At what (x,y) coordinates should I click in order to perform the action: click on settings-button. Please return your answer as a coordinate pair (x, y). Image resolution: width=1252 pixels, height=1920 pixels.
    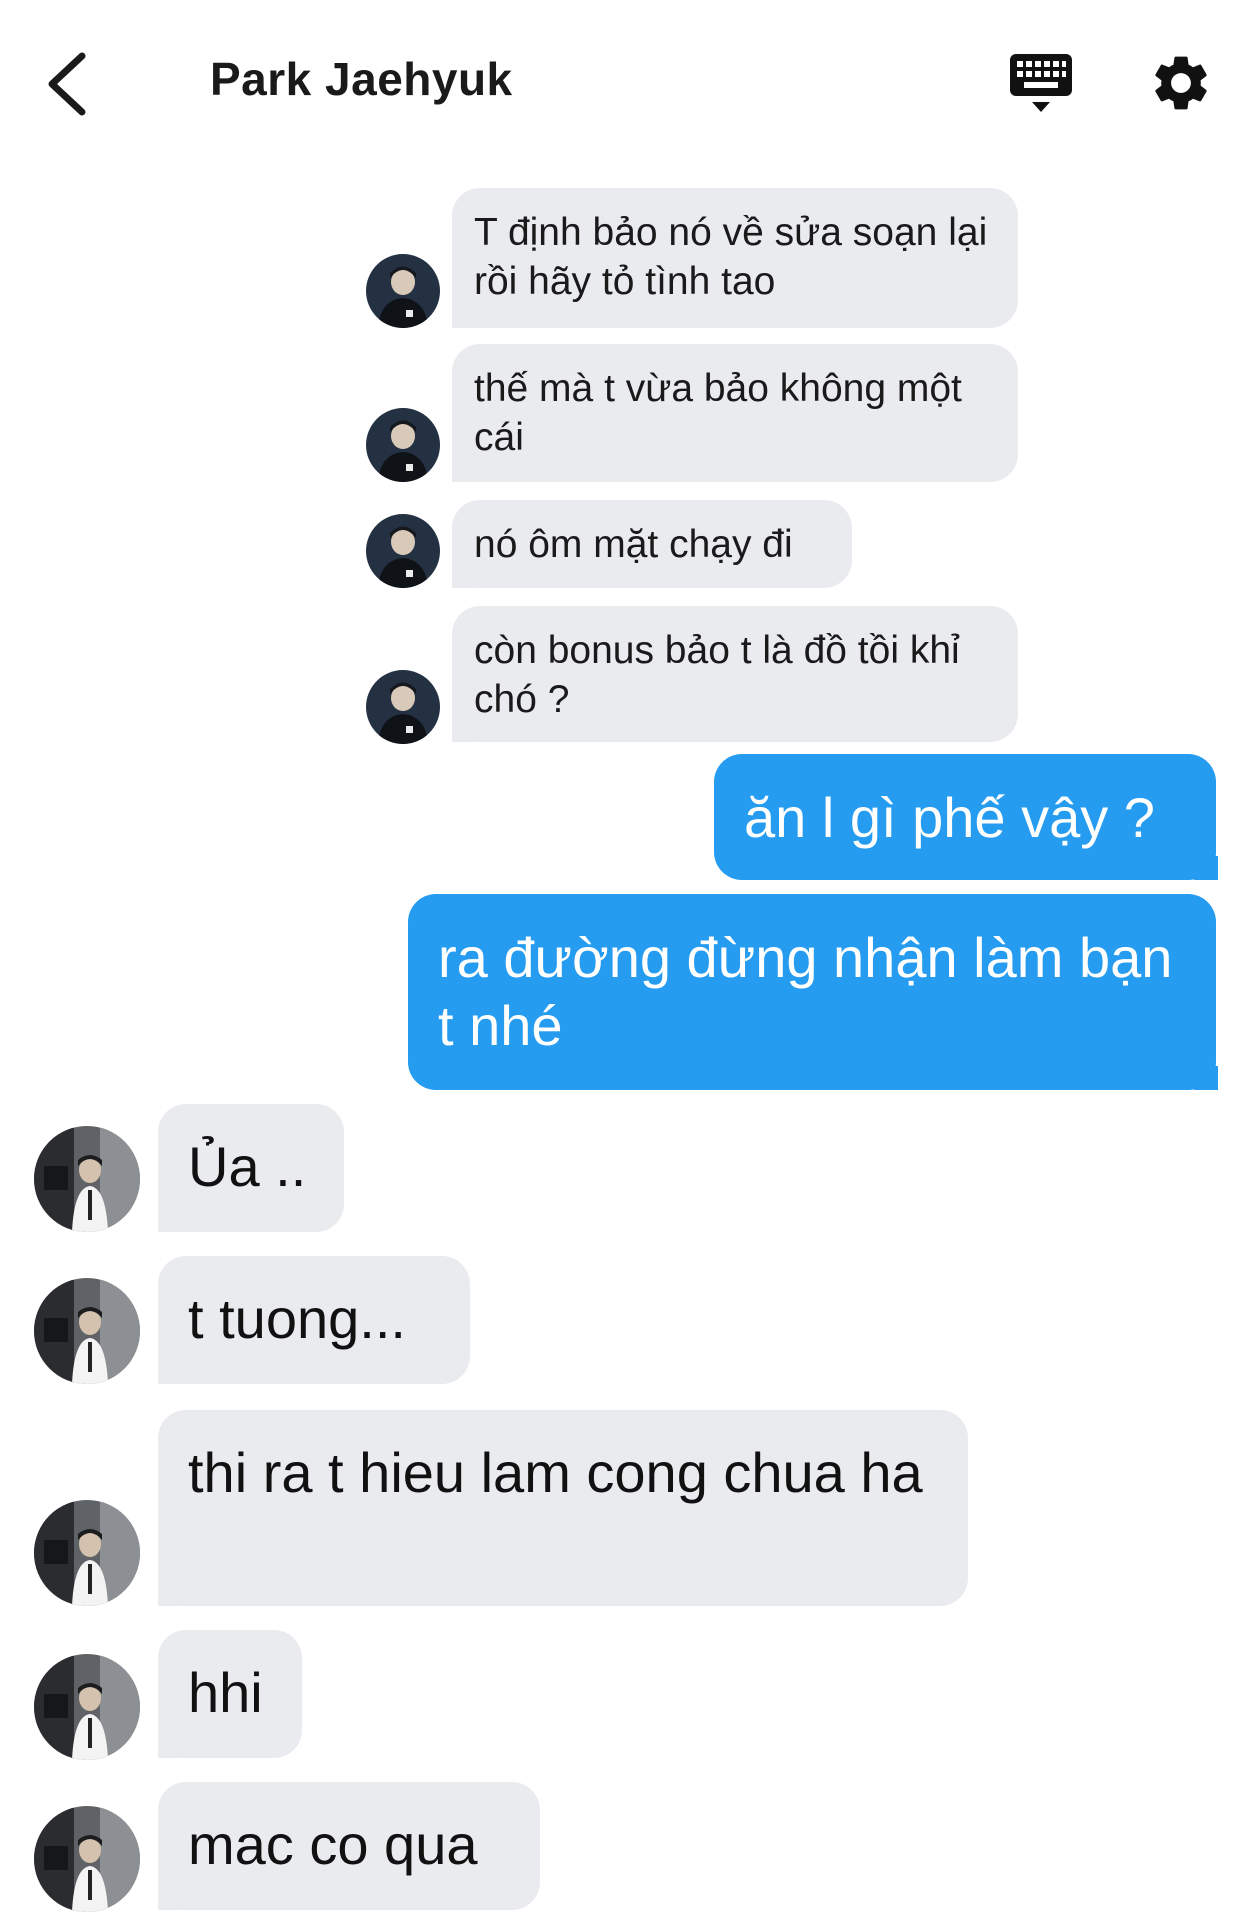
    Looking at the image, I should click on (1181, 83).